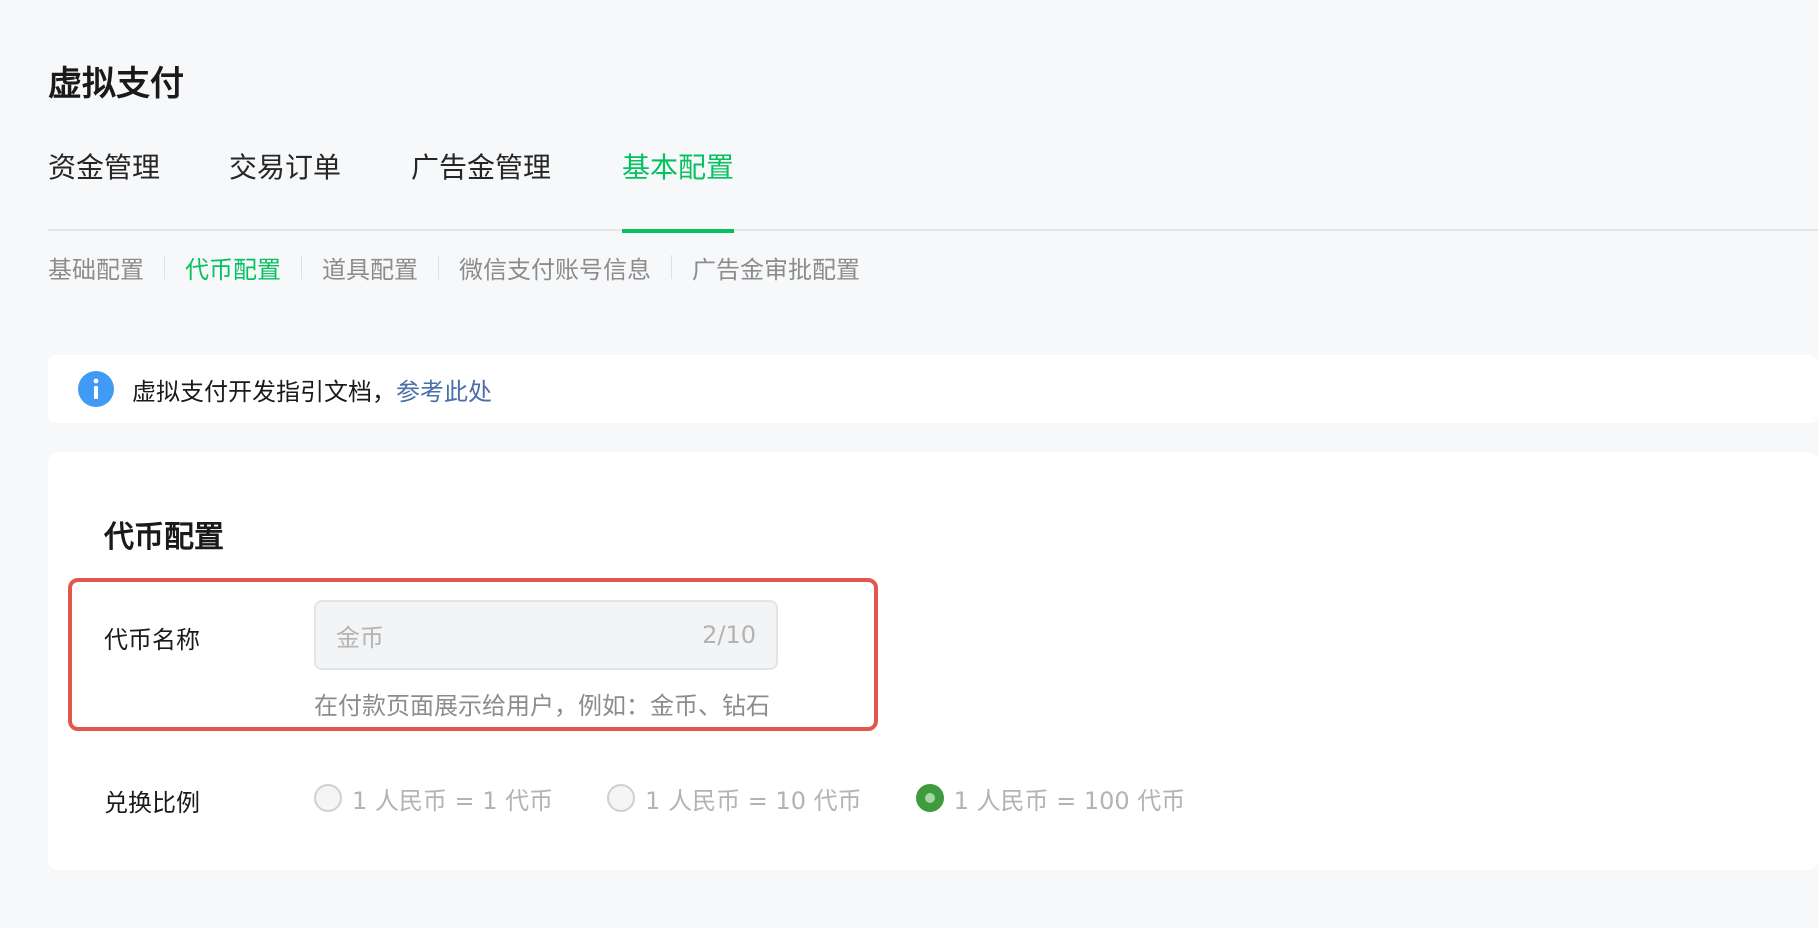 This screenshot has width=1818, height=928. I want to click on section-title: 代币配置, so click(164, 537).